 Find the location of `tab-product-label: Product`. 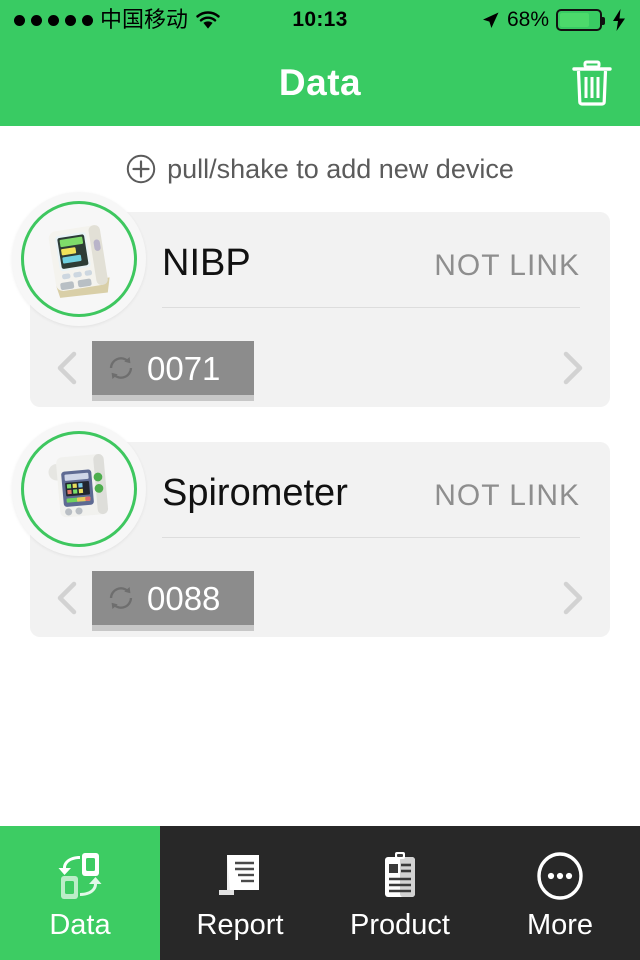

tab-product-label: Product is located at coordinates (400, 924).